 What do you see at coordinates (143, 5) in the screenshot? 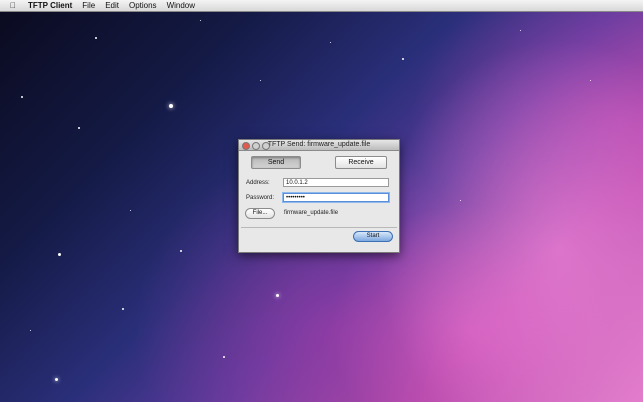
I see `menu-options: Options` at bounding box center [143, 5].